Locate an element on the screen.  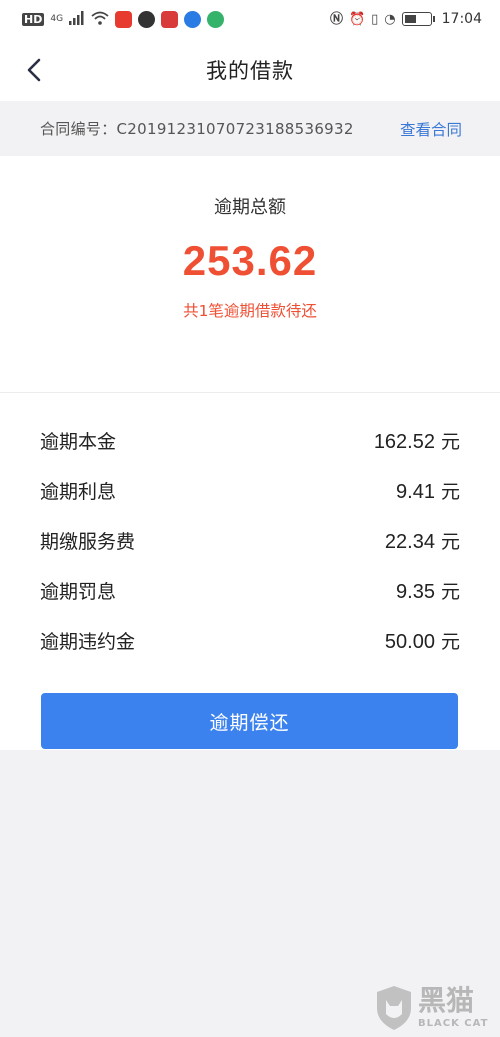
vibrate-icon: ▯ is located at coordinates (375, 19).